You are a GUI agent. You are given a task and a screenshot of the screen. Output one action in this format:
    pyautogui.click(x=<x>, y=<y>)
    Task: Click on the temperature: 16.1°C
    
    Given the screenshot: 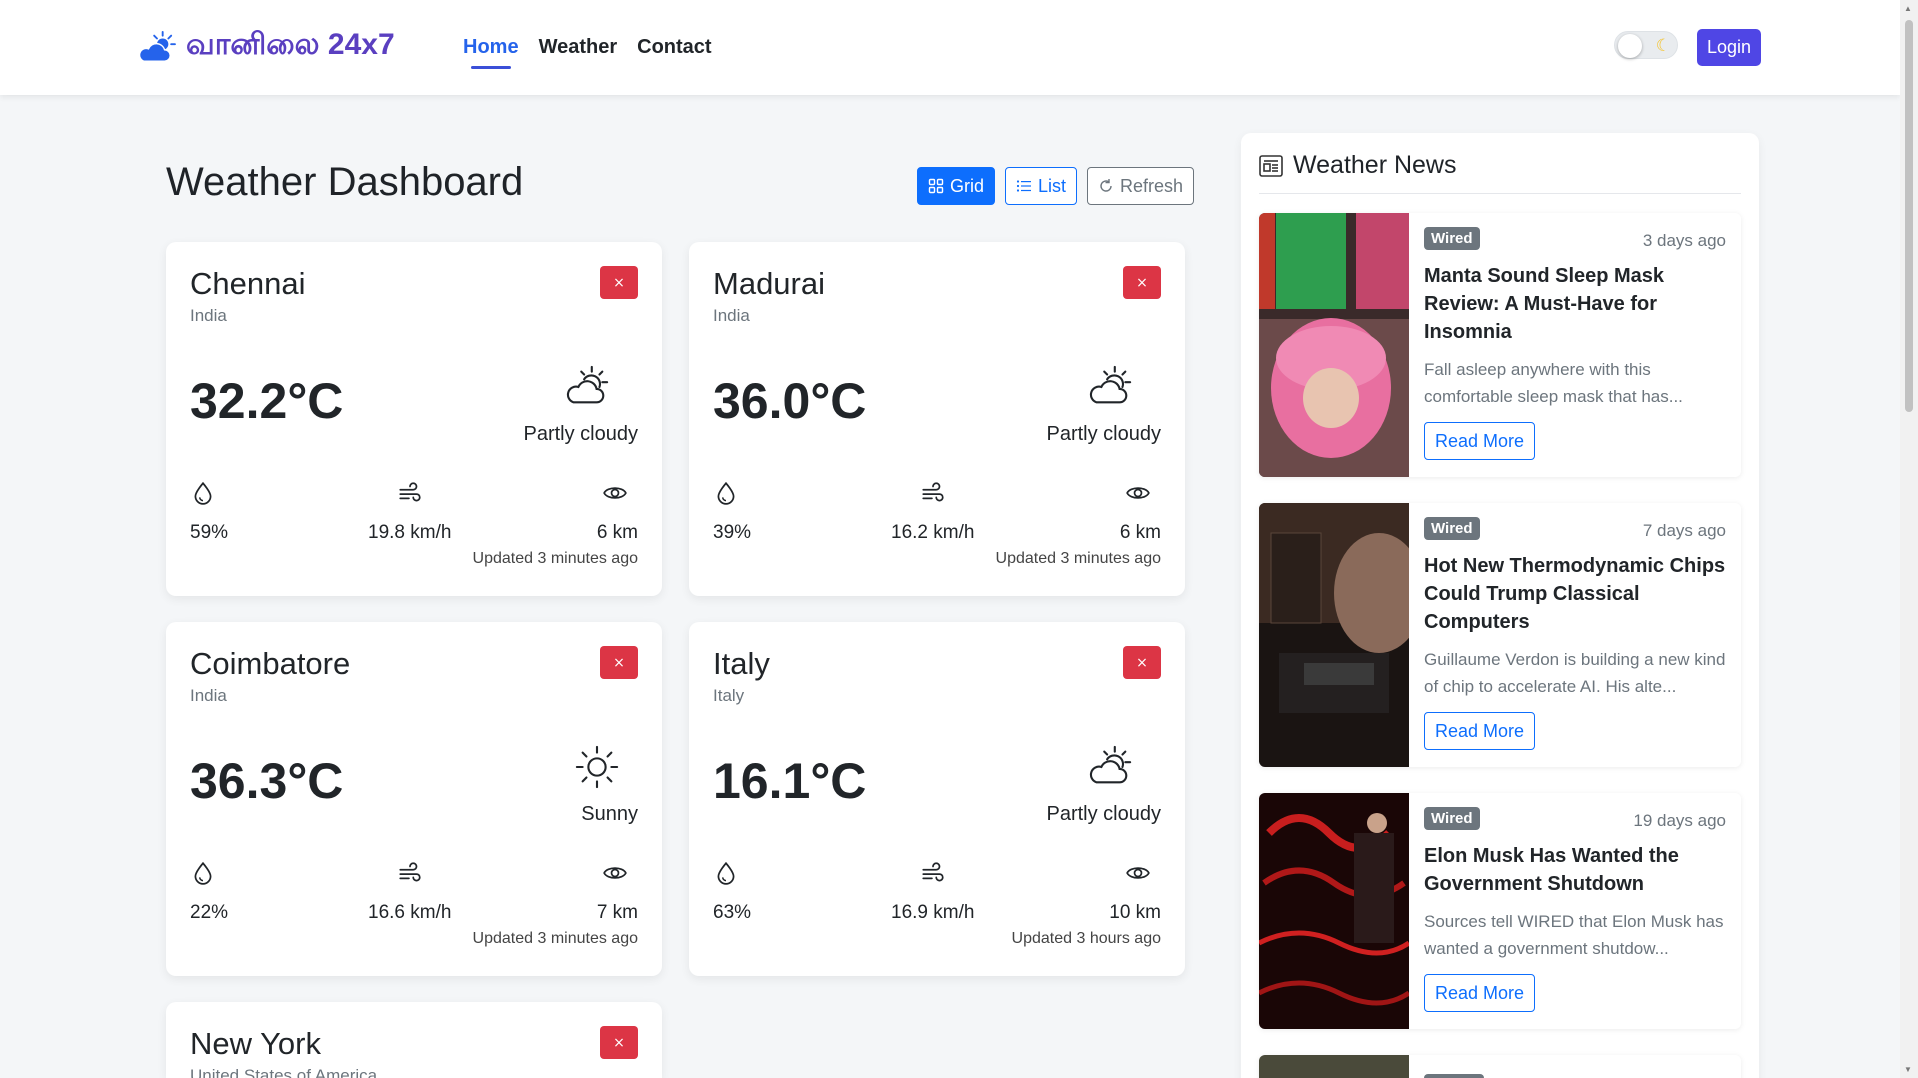 What is the action you would take?
    pyautogui.click(x=790, y=781)
    